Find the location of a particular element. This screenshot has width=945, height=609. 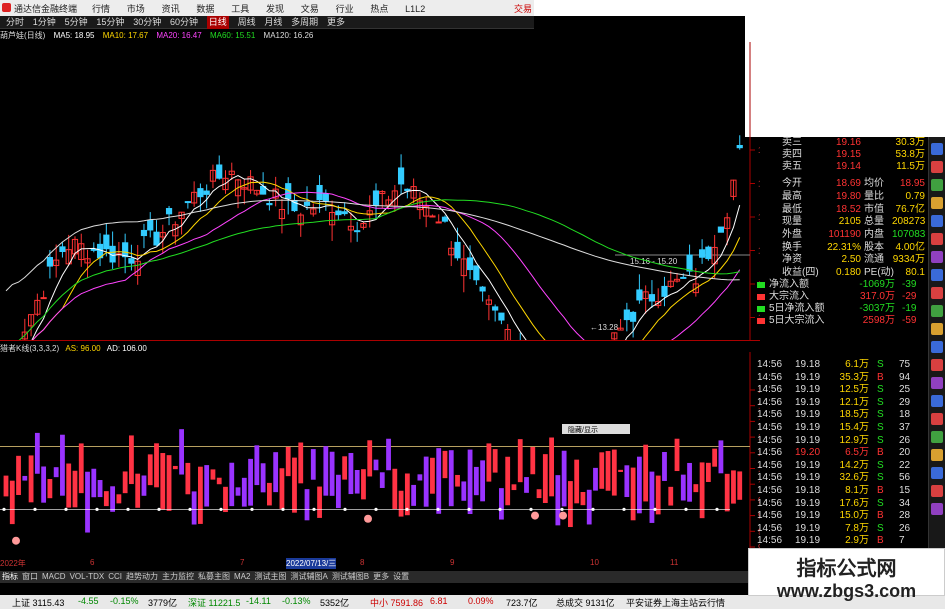

period-button: 15分钟 is located at coordinates (110, 22).